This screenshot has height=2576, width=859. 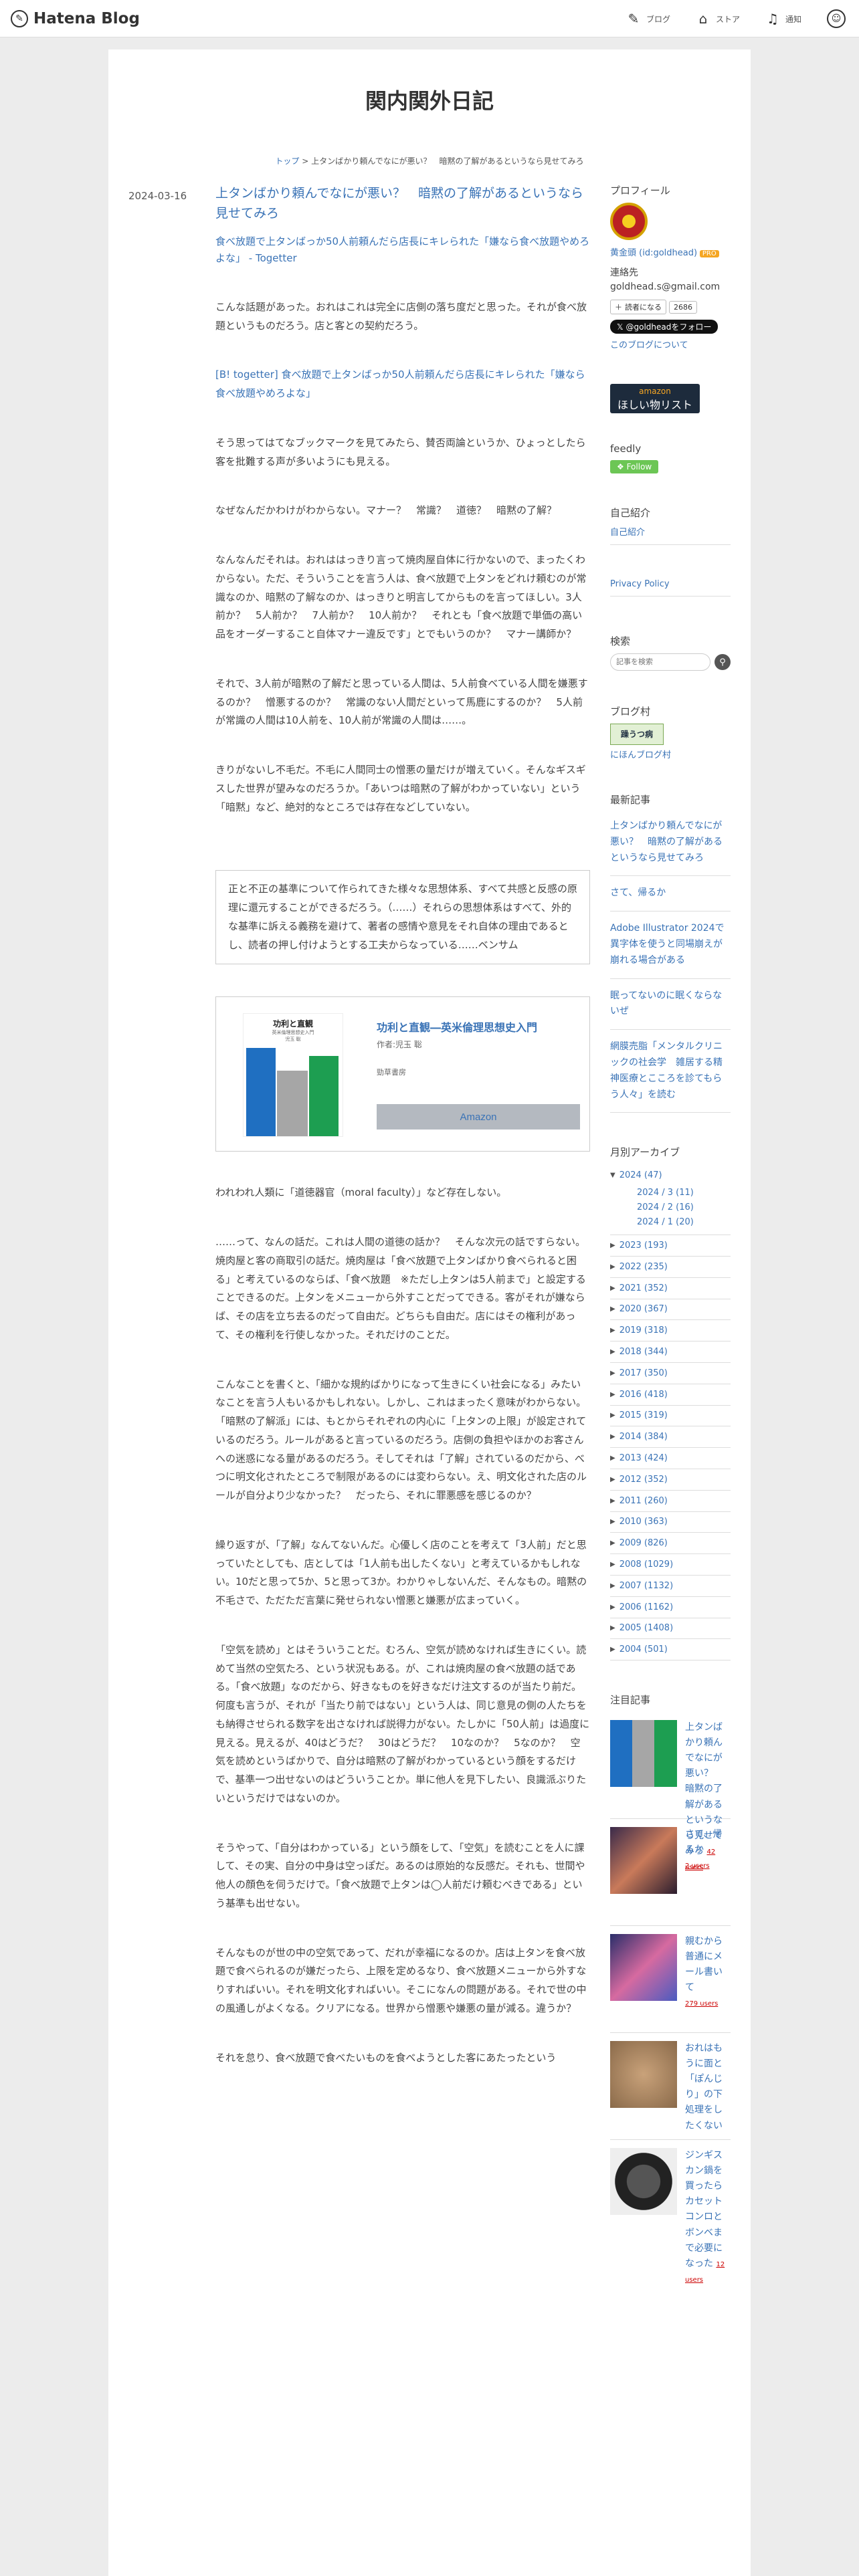 What do you see at coordinates (622, 466) in the screenshot?
I see `feedly-icon: ❖` at bounding box center [622, 466].